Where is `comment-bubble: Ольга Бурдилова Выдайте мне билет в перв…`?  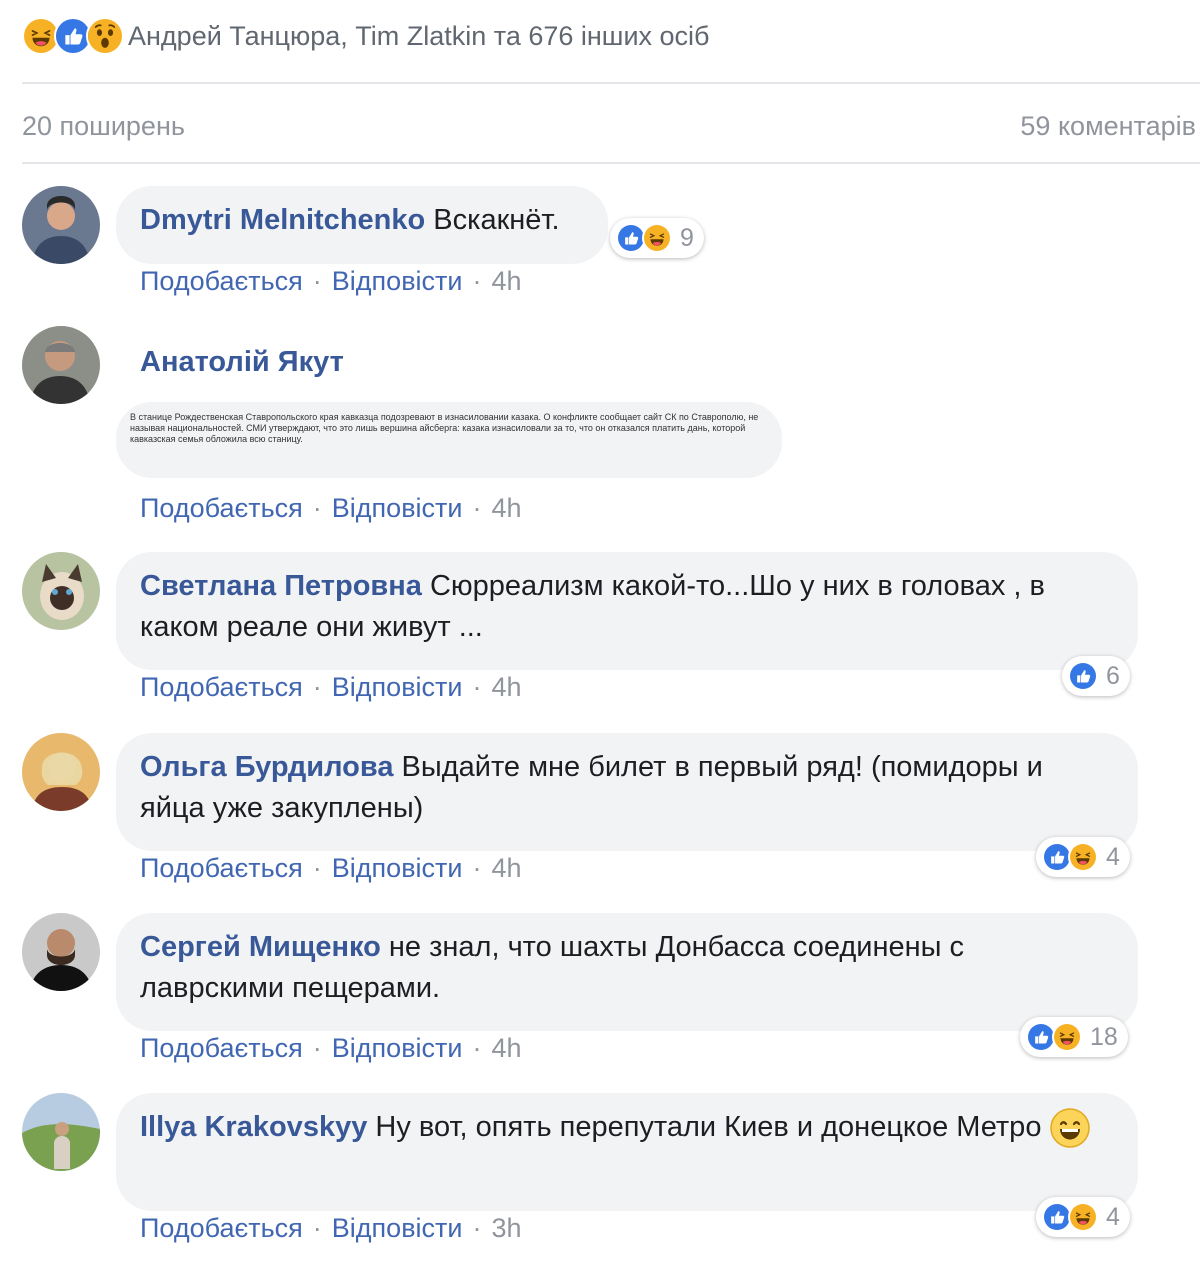 comment-bubble: Ольга Бурдилова Выдайте мне билет в перв… is located at coordinates (627, 792).